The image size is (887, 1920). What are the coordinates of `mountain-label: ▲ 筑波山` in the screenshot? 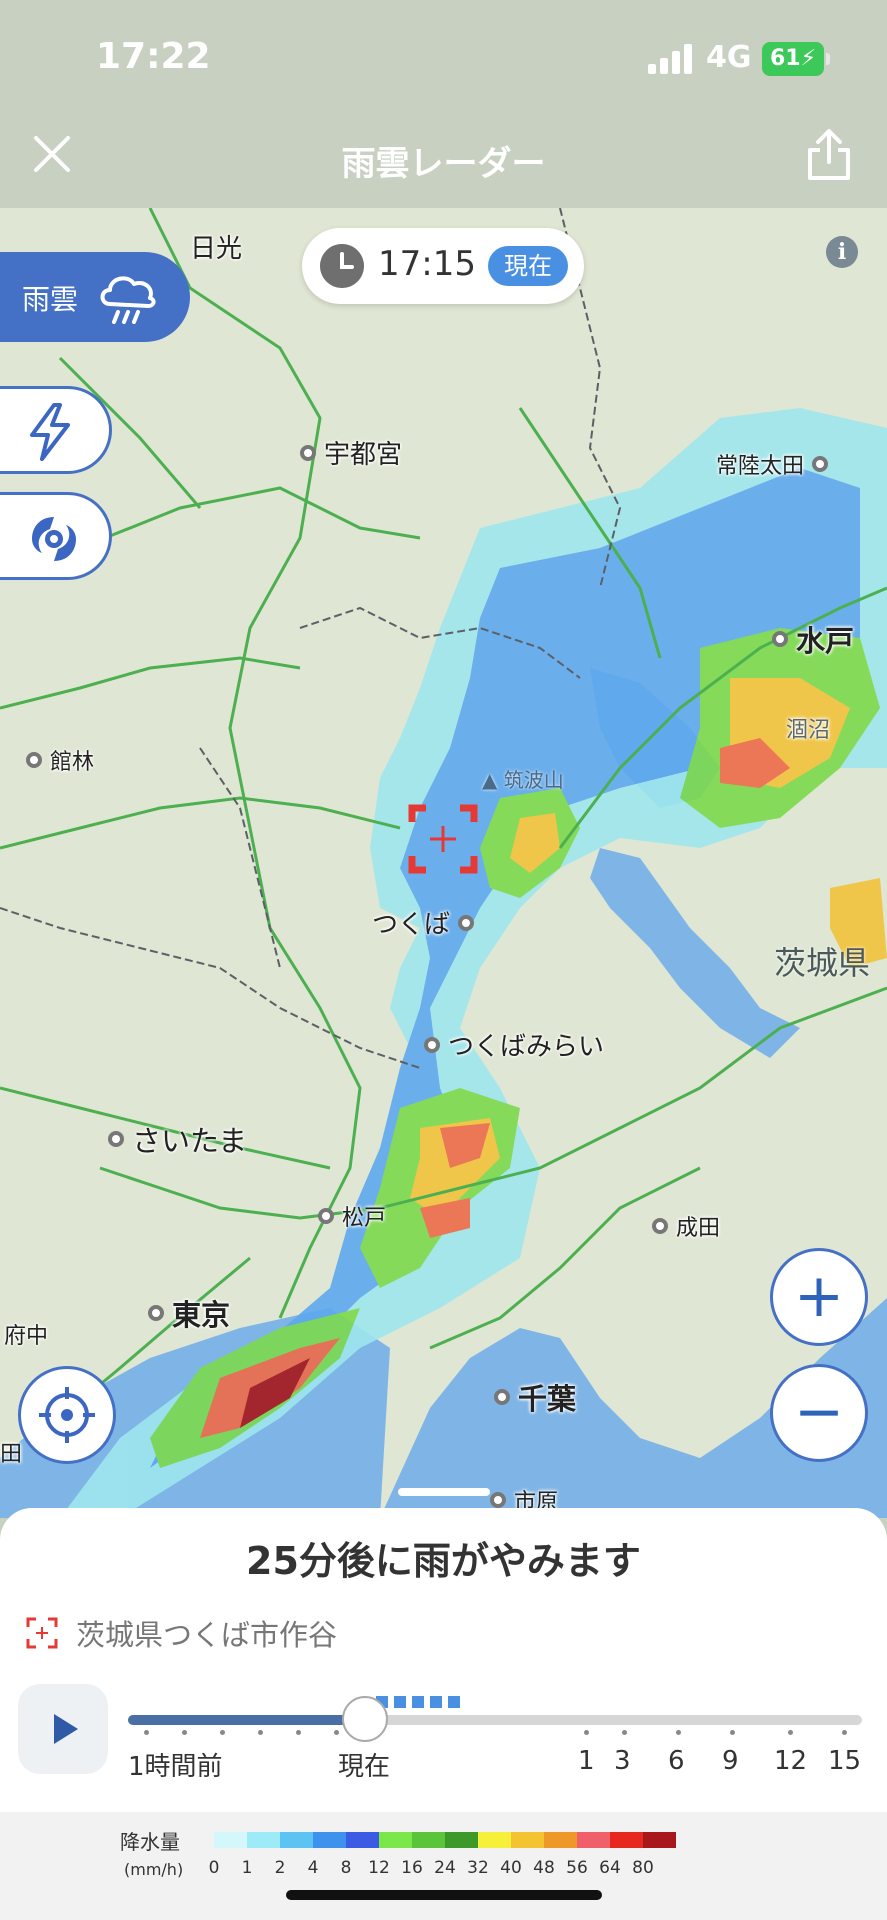 It's located at (523, 780).